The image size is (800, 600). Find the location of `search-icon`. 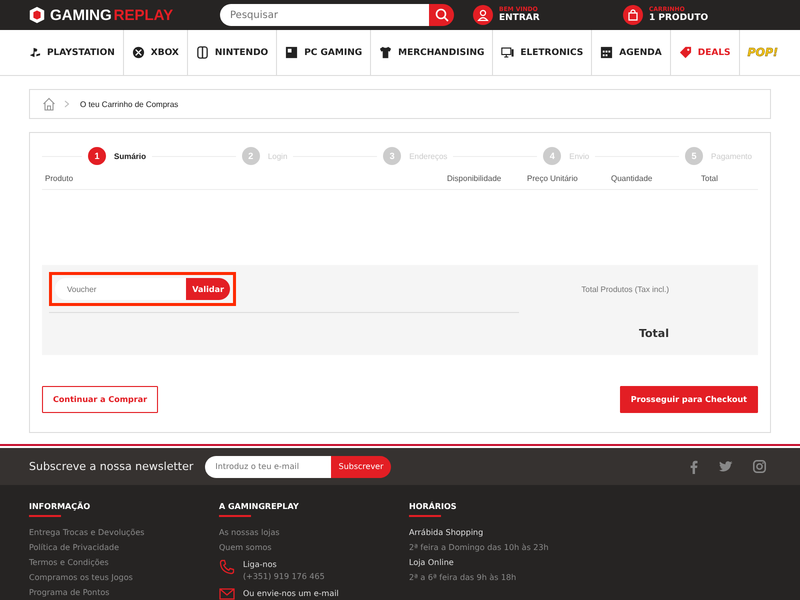

search-icon is located at coordinates (441, 15).